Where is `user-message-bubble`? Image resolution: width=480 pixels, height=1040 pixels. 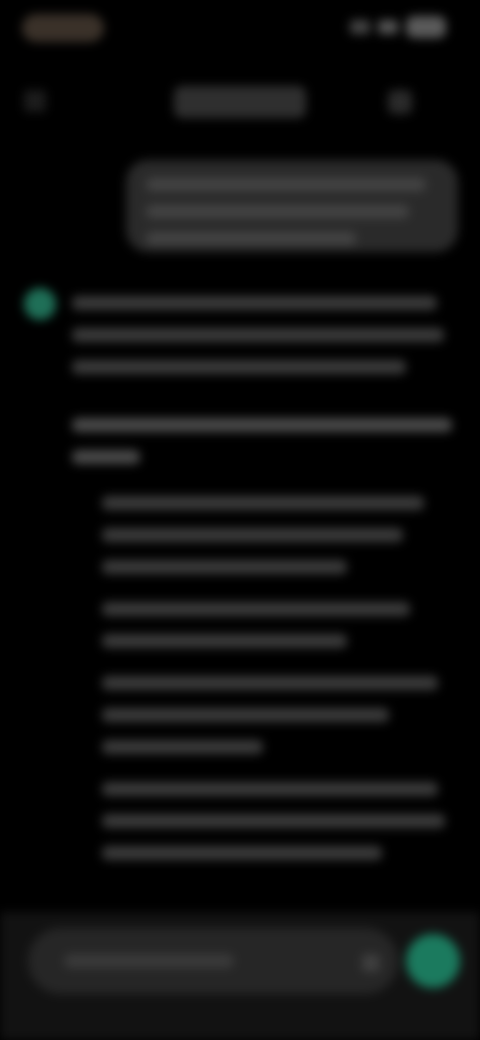
user-message-bubble is located at coordinates (292, 206).